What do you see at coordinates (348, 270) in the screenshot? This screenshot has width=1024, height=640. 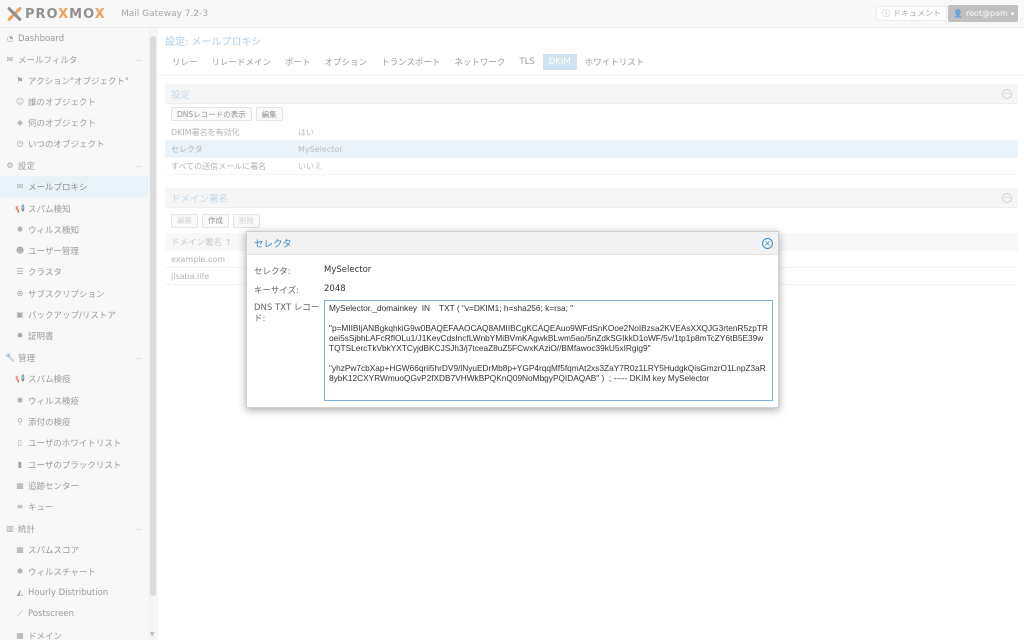 I see `selector-value: MySelector` at bounding box center [348, 270].